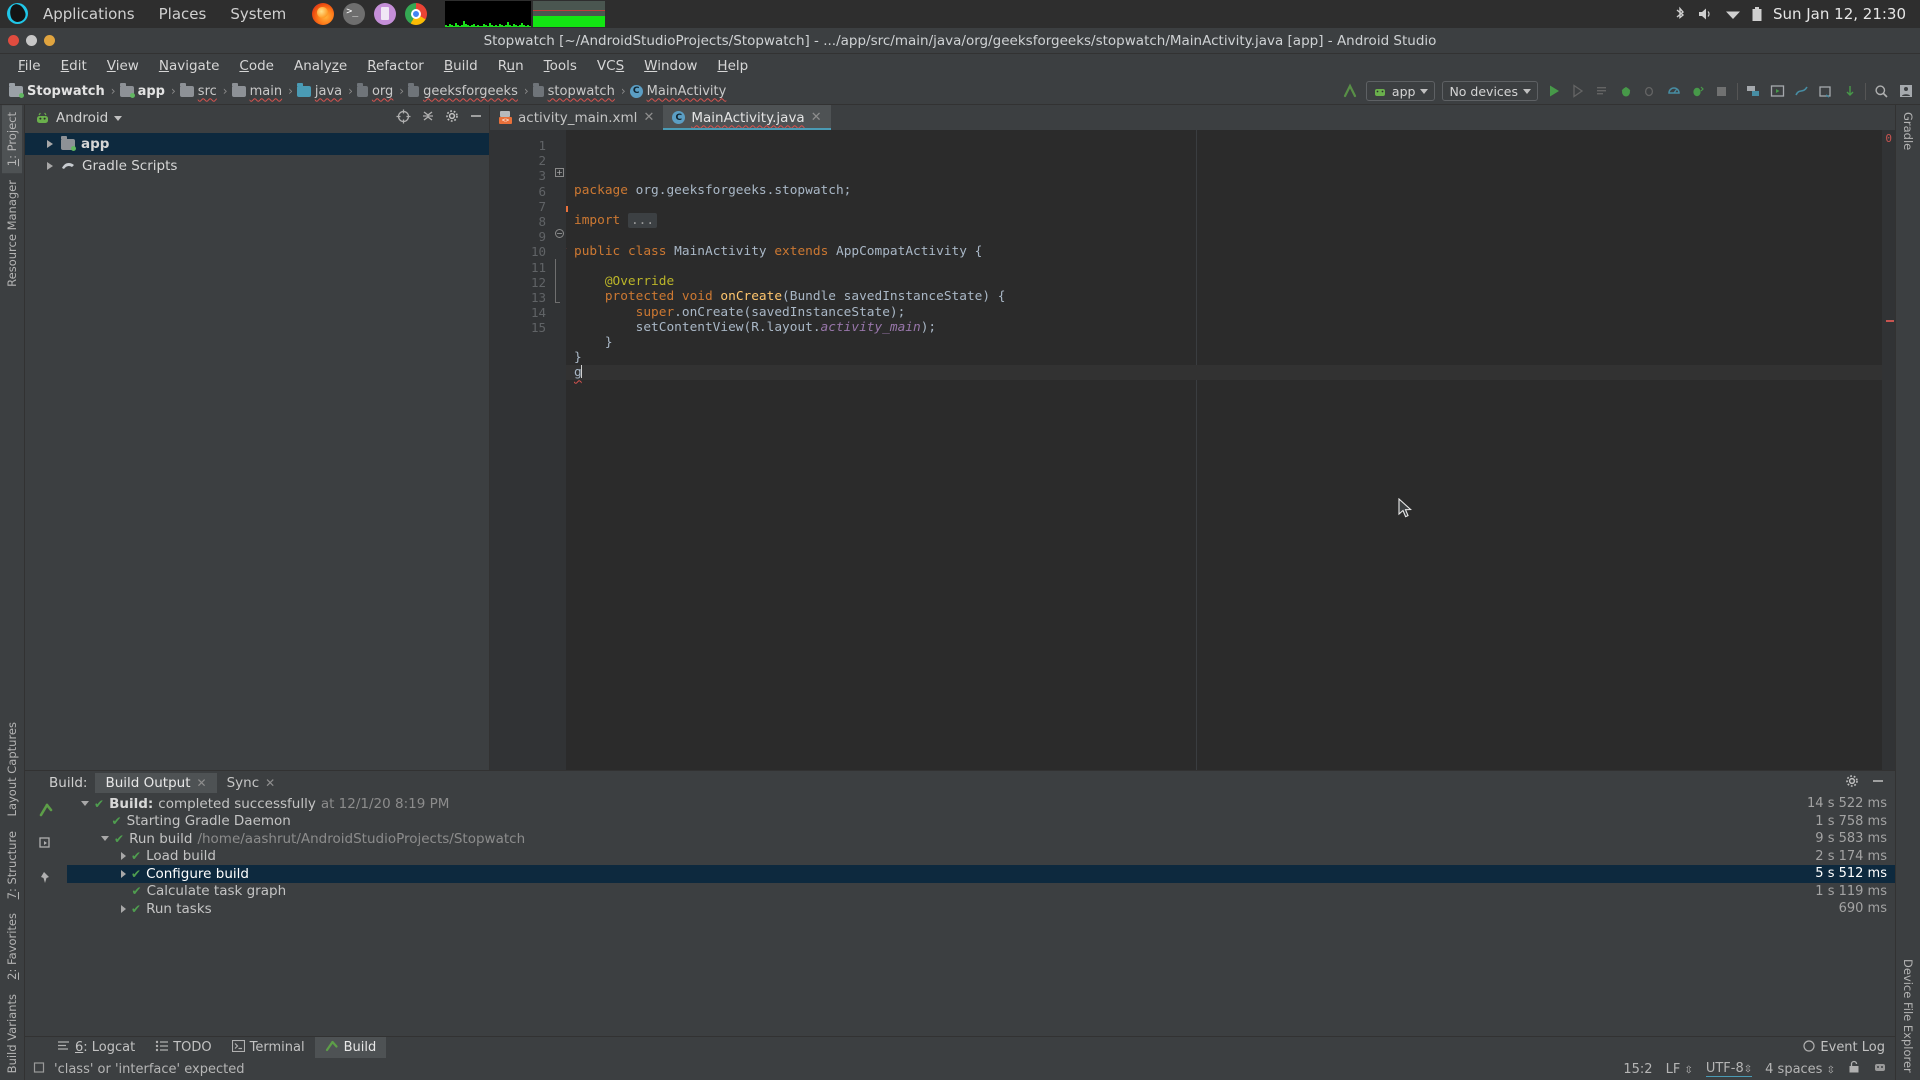 Image resolution: width=1920 pixels, height=1080 pixels. Describe the element at coordinates (1854, 1069) in the screenshot. I see `lock-icon` at that location.